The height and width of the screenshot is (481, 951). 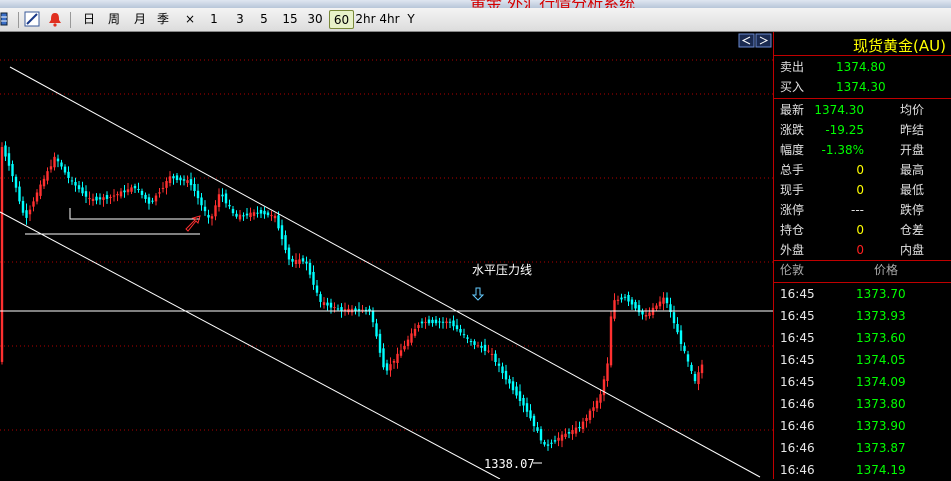 I want to click on scroll-right-button, so click(x=763, y=40).